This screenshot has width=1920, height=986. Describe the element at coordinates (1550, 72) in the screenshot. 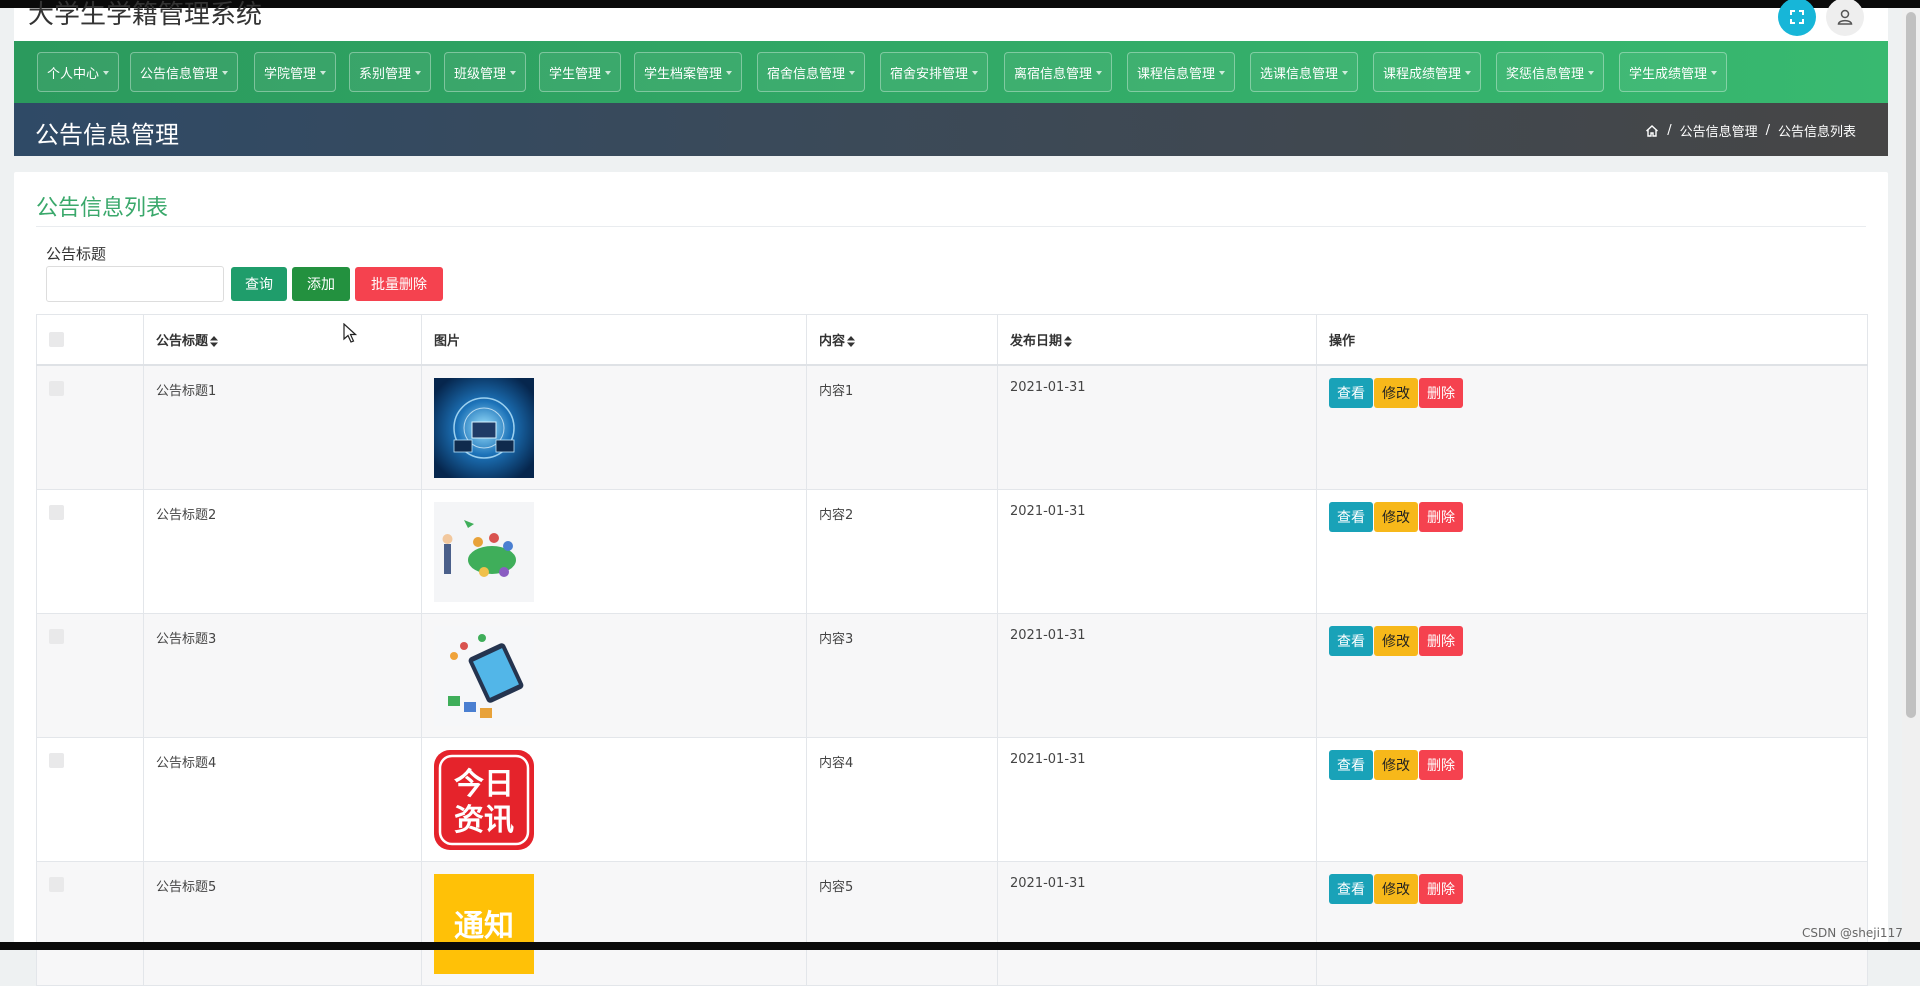

I see `nav-item-rewards-penalties: 奖惩信息管理` at that location.